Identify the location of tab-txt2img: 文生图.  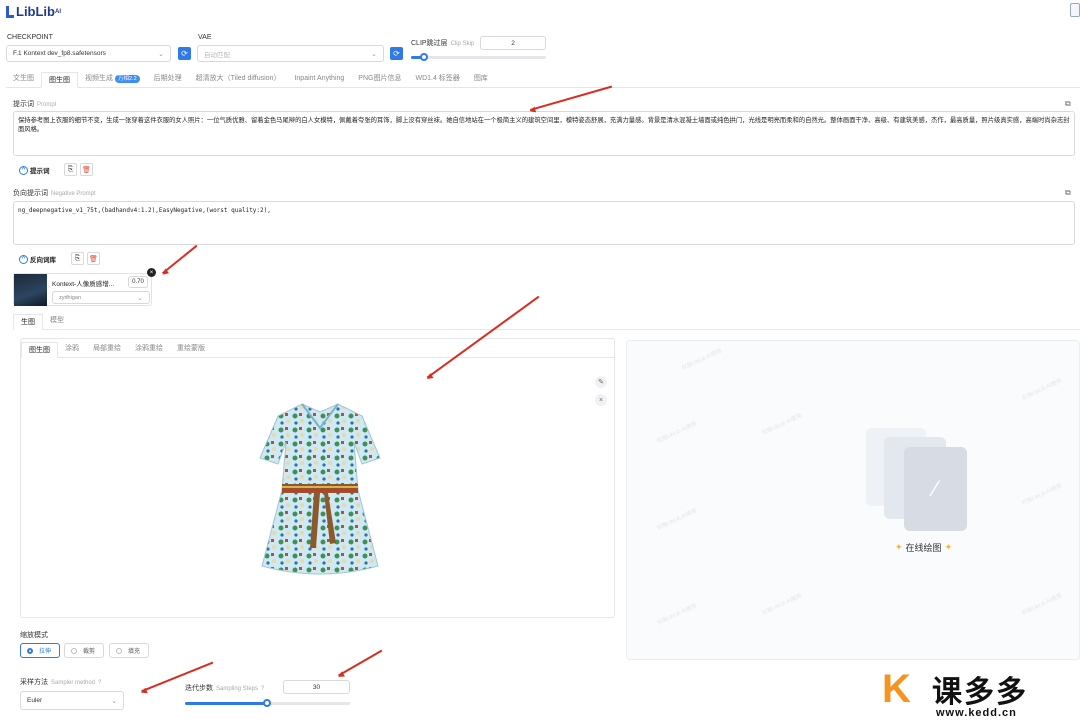
(23, 79).